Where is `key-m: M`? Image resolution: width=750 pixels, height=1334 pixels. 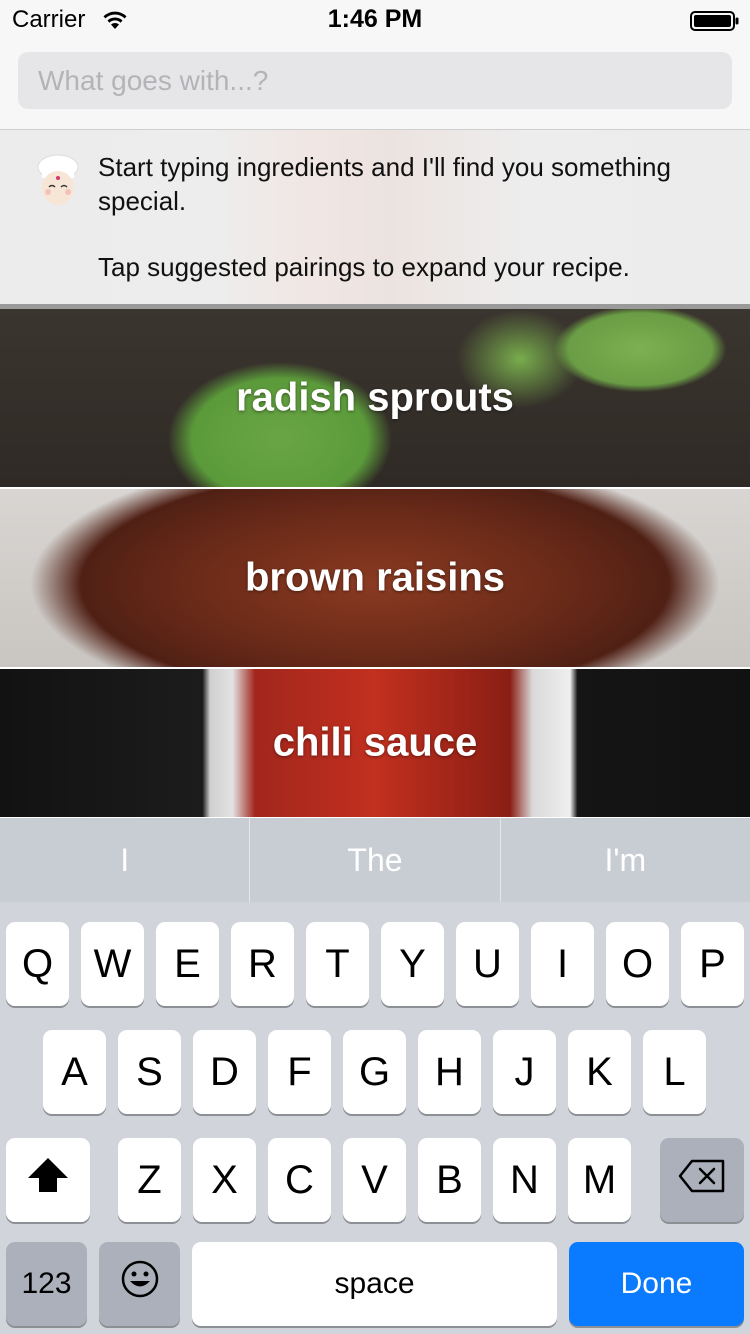
key-m: M is located at coordinates (599, 1180).